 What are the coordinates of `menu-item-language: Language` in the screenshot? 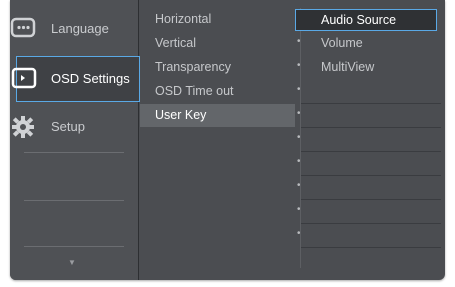 It's located at (74, 29).